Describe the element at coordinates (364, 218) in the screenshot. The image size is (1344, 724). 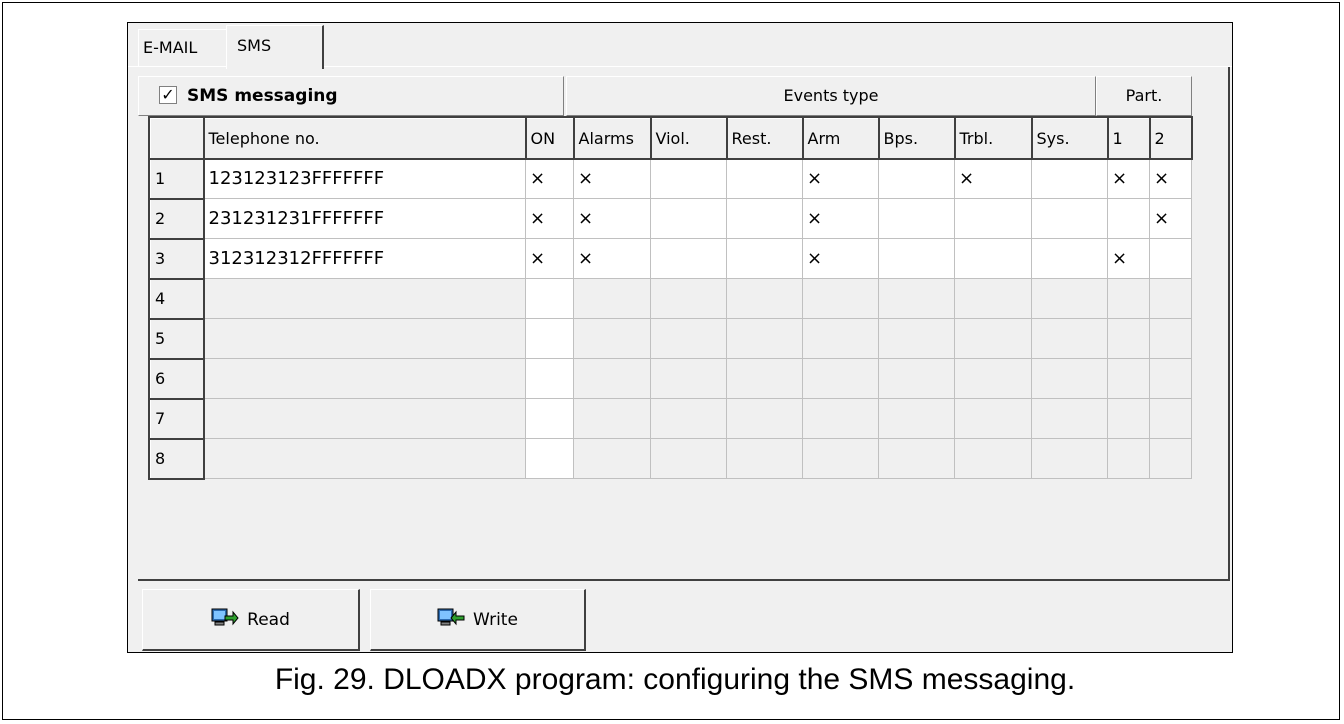
I see `telephone-cell: 231231231FFFFFFF` at that location.